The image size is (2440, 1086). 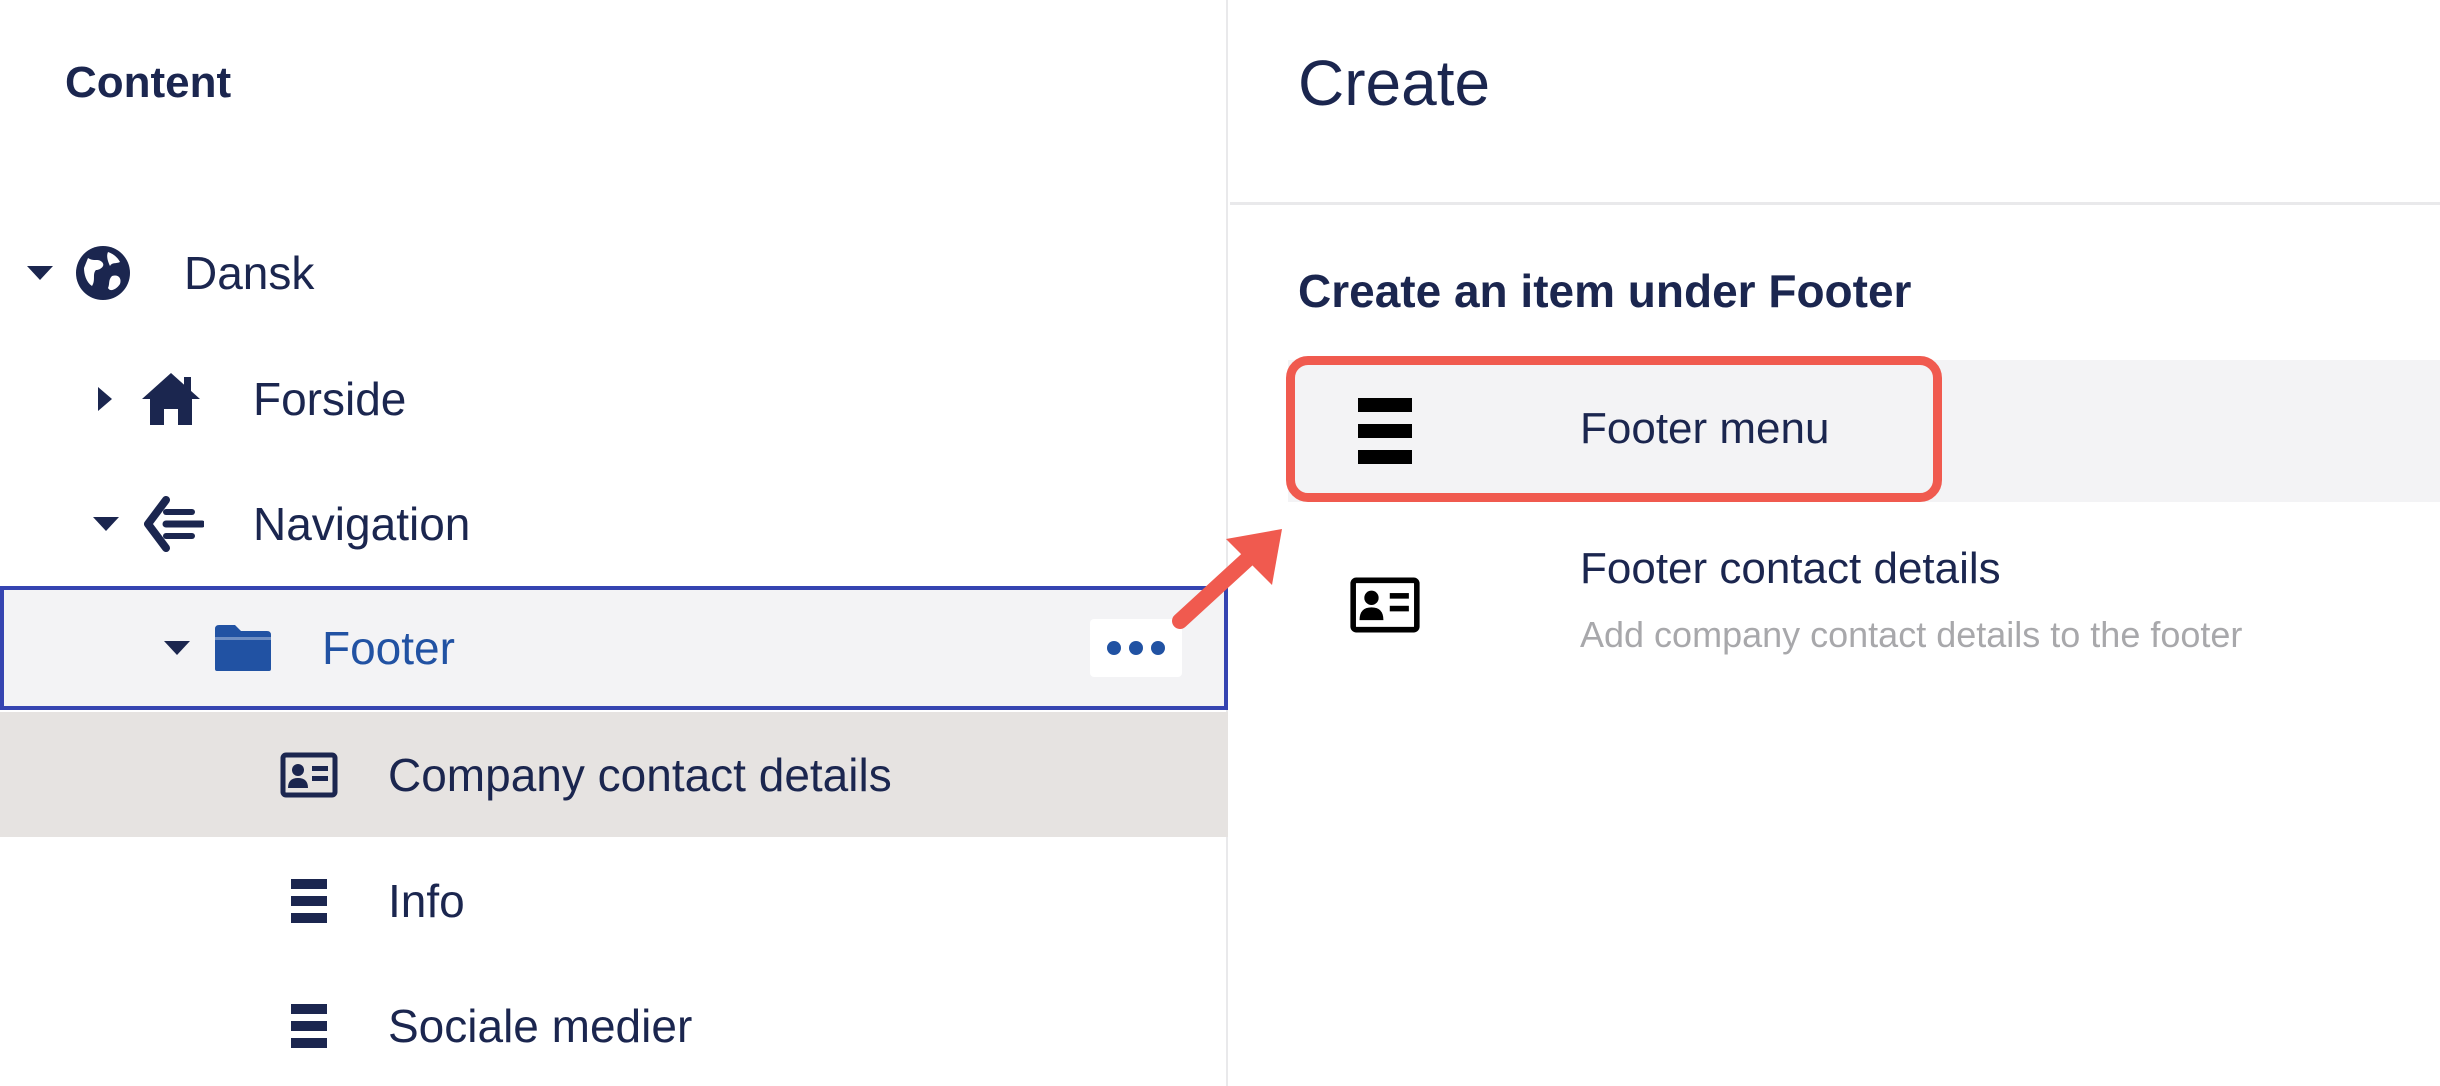 What do you see at coordinates (249, 272) in the screenshot?
I see `tree-item-label: Dansk` at bounding box center [249, 272].